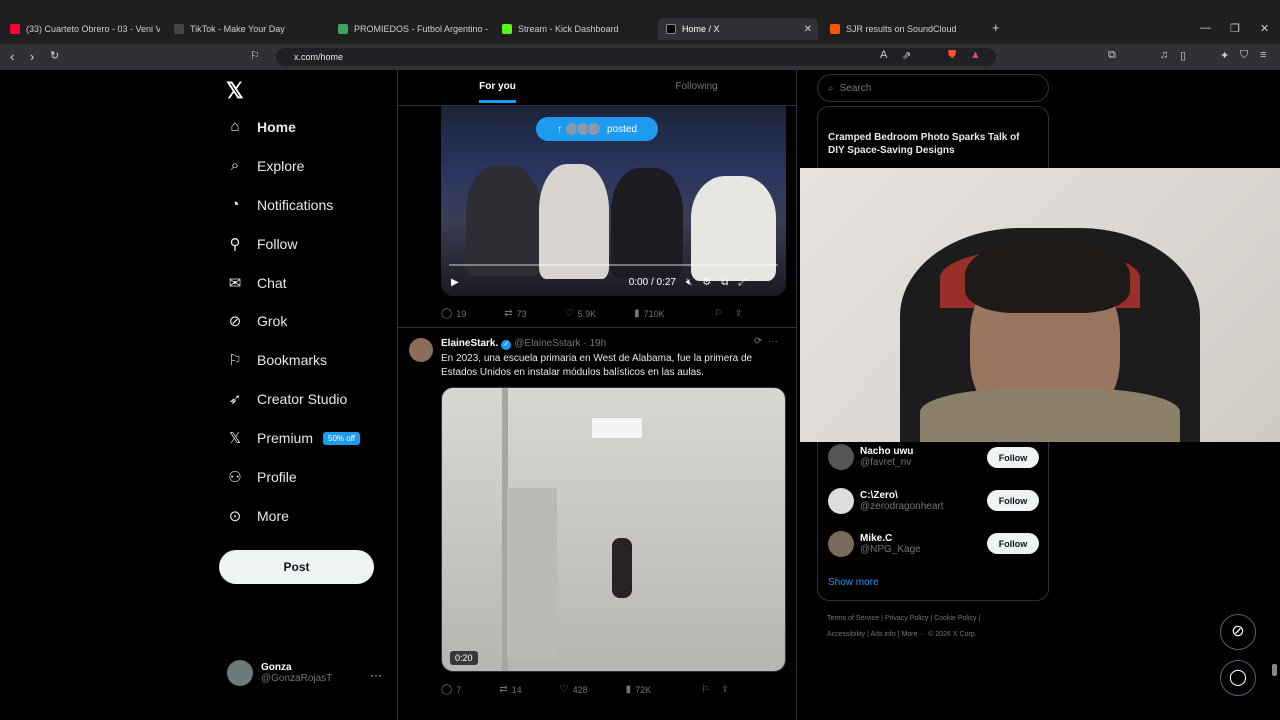  Describe the element at coordinates (469, 343) in the screenshot. I see `author-name: ElaineStark.` at that location.